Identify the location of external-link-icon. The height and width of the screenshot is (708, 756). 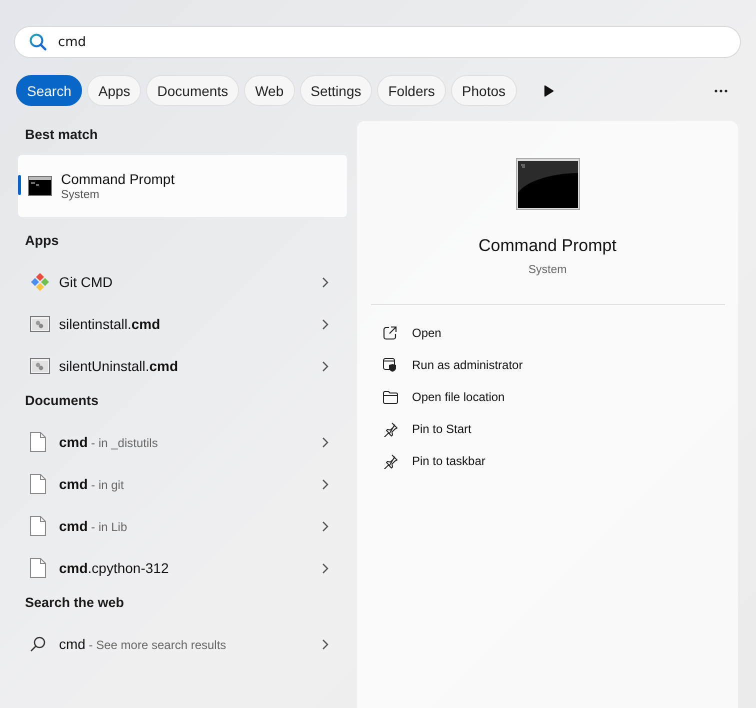
(390, 333).